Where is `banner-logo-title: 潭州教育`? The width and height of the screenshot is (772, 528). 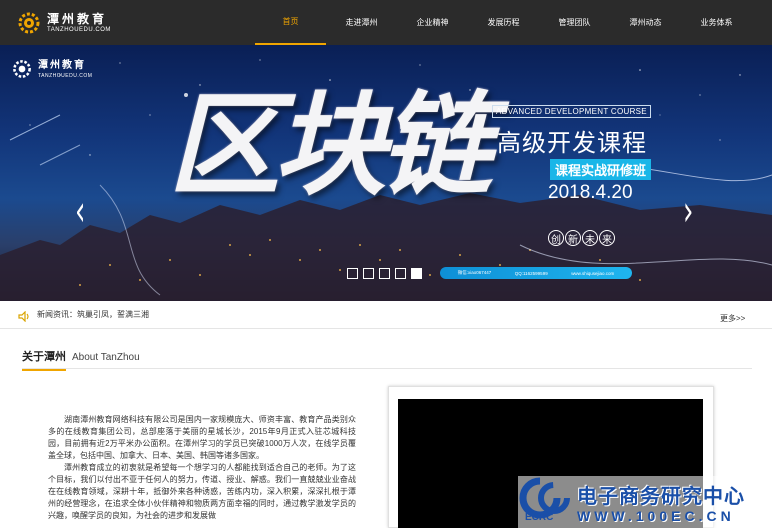
banner-logo-title: 潭州教育 is located at coordinates (62, 65).